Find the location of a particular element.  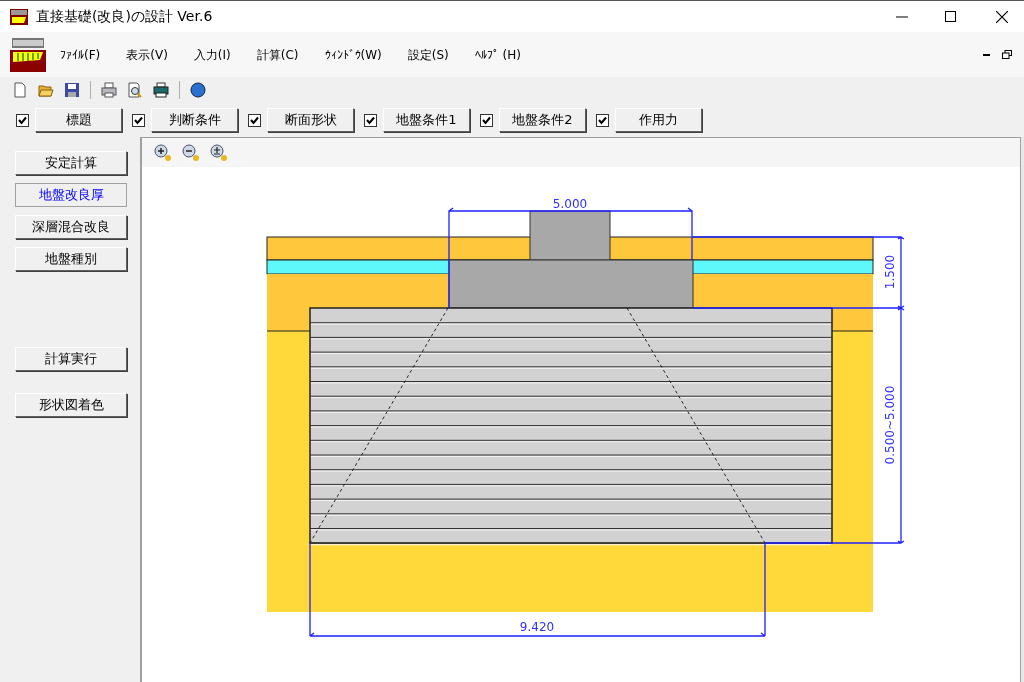

menu-item: 入力(I) is located at coordinates (212, 54).